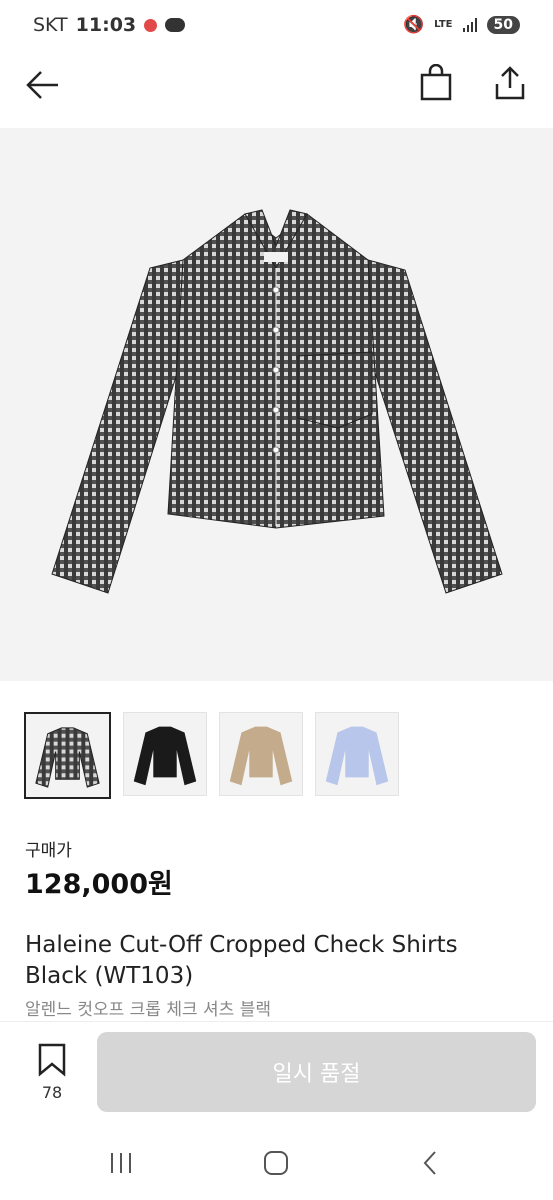  Describe the element at coordinates (52, 1092) in the screenshot. I see `bookmark-count: 78` at that location.